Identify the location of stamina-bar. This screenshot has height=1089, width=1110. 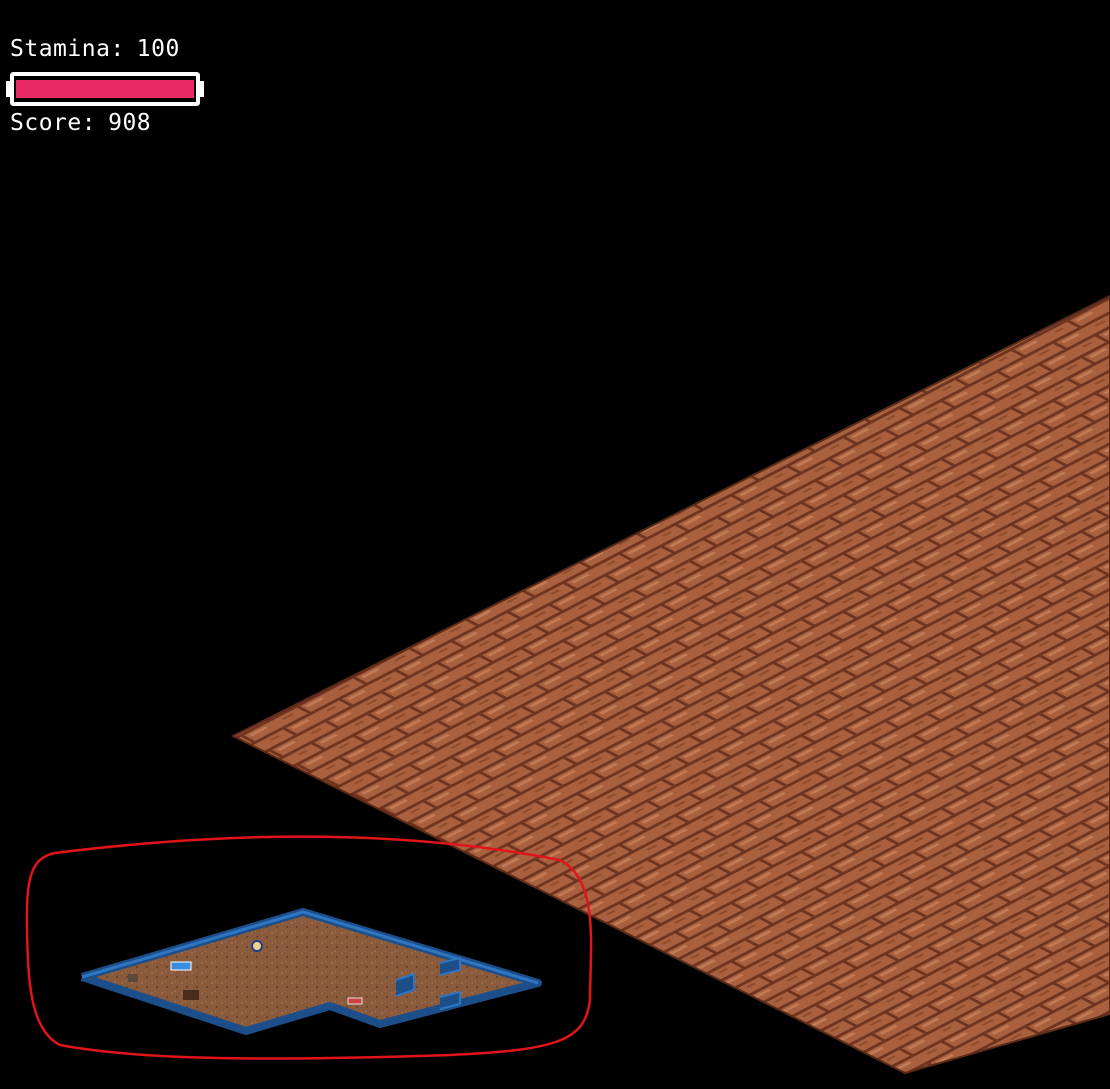
(105, 89).